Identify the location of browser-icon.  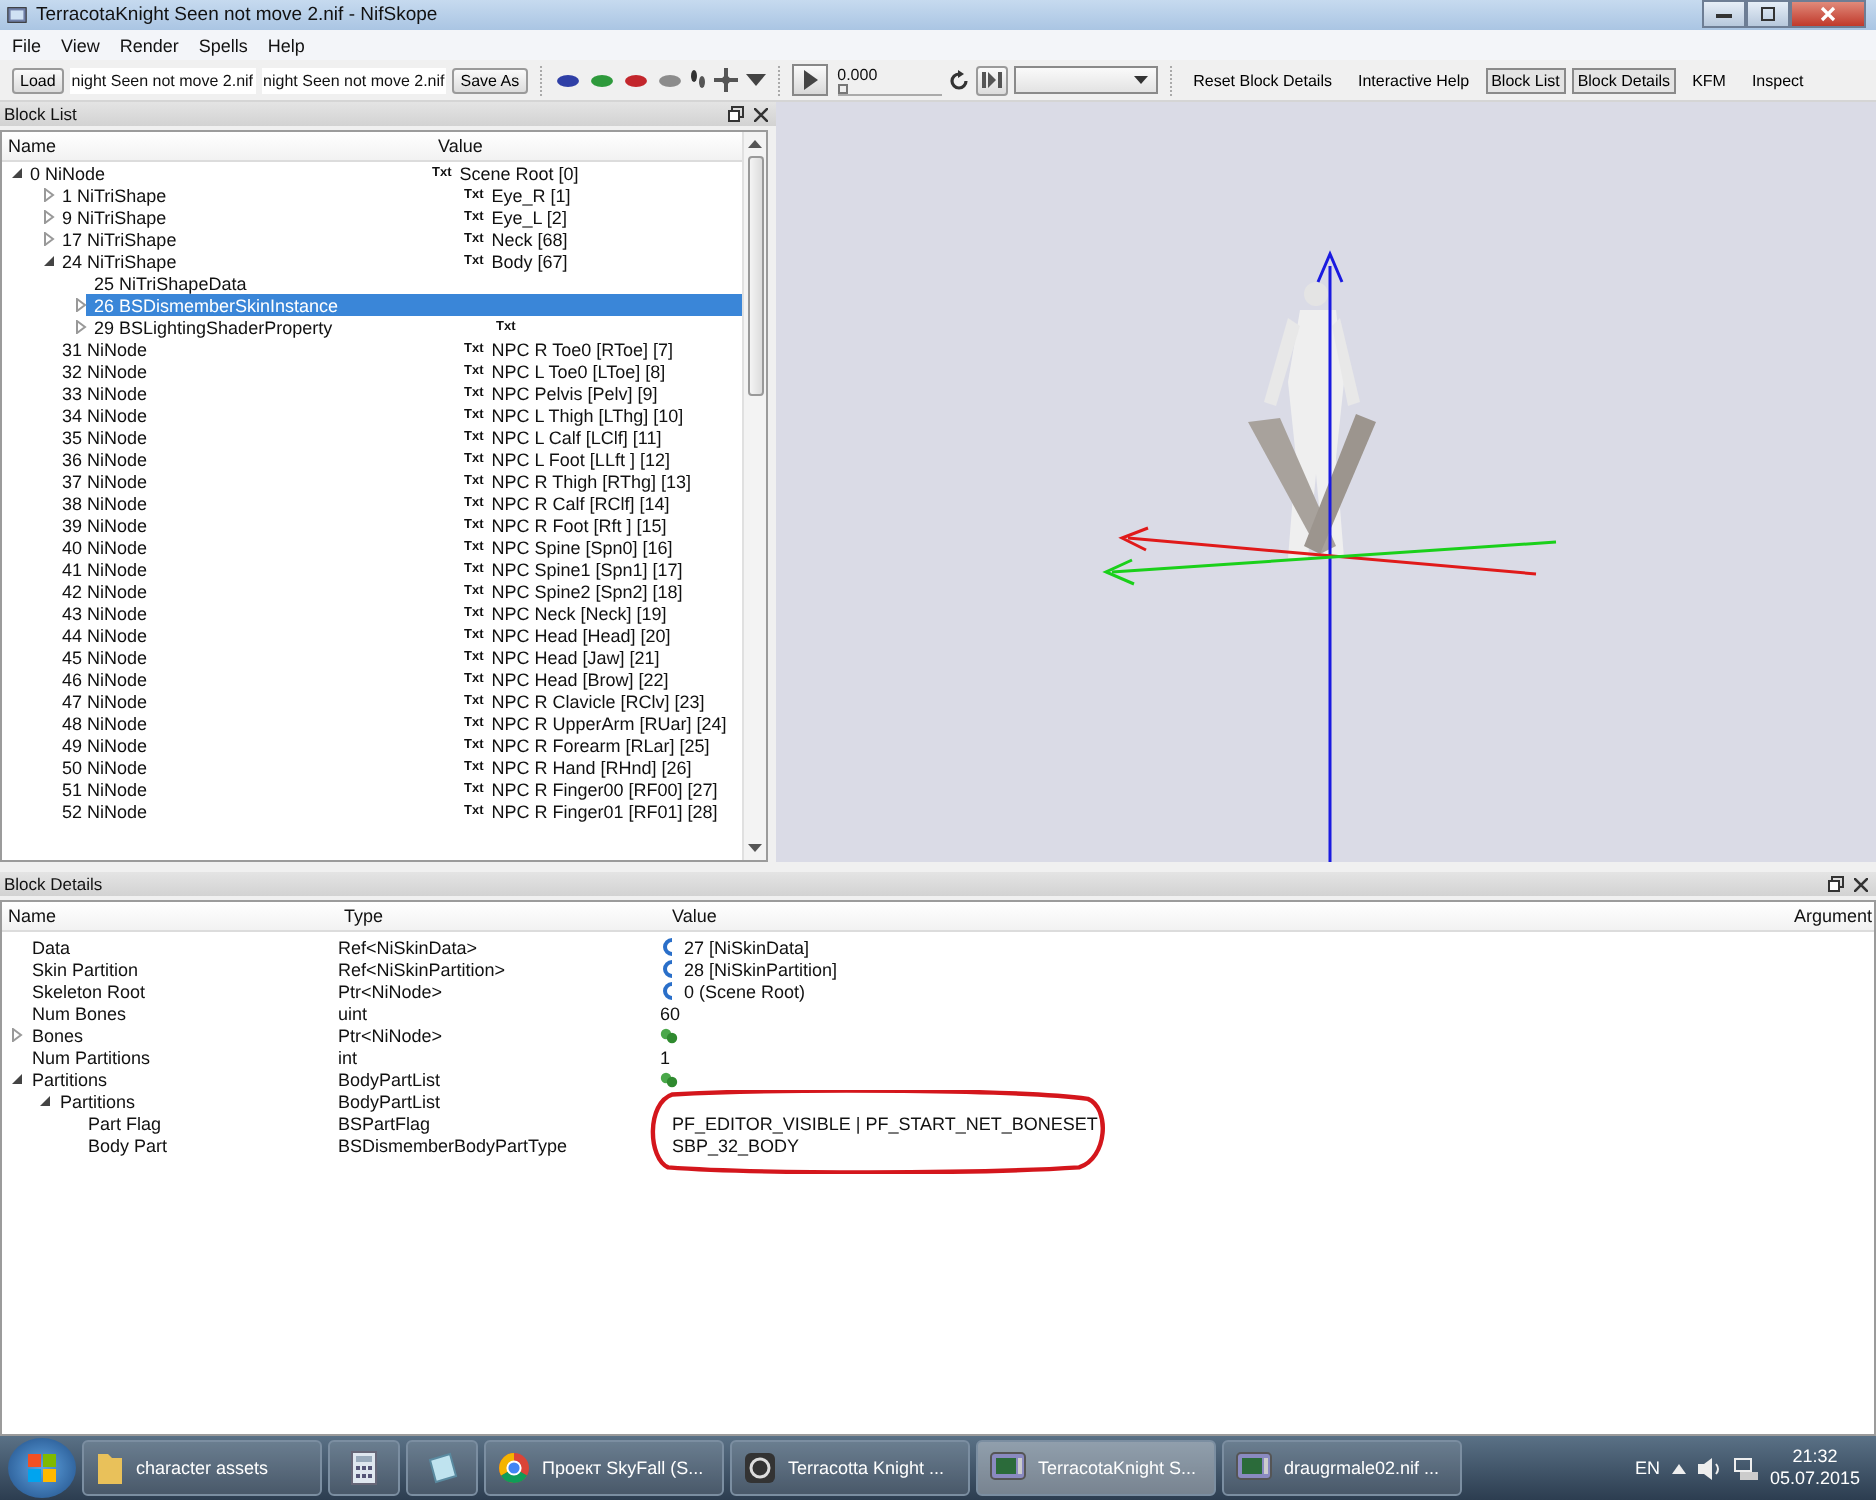
(514, 1468).